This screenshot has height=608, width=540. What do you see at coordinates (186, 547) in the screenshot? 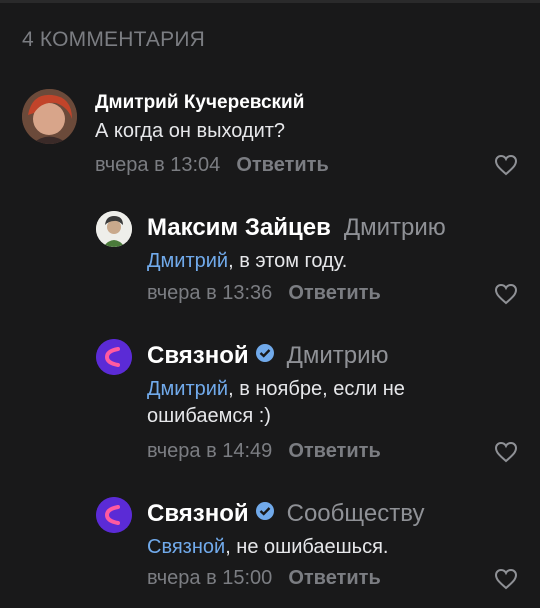
I see `mention-link: Связной` at bounding box center [186, 547].